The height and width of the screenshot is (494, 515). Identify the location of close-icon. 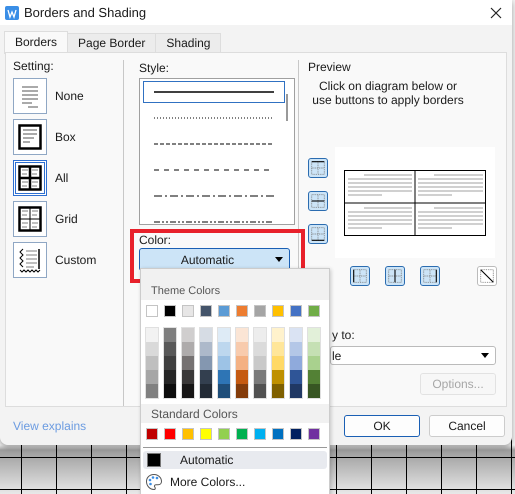
(496, 12).